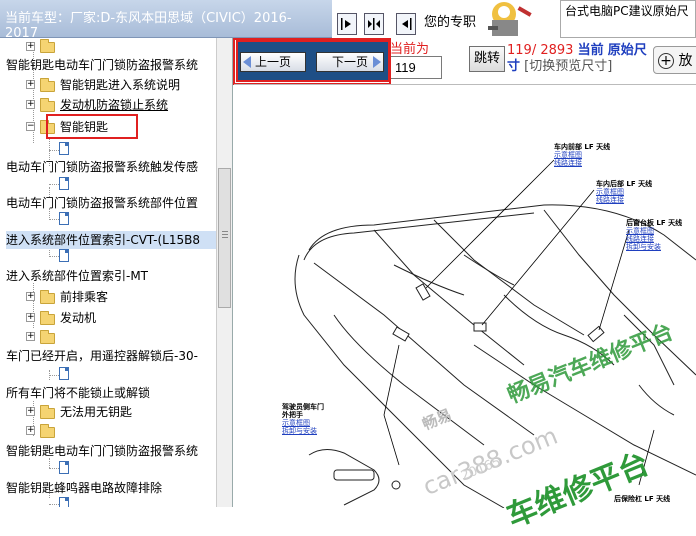 Image resolution: width=696 pixels, height=536 pixels. I want to click on label-rear-bumper-lf-antenna: 后保险杠 LF 天线, so click(642, 499).